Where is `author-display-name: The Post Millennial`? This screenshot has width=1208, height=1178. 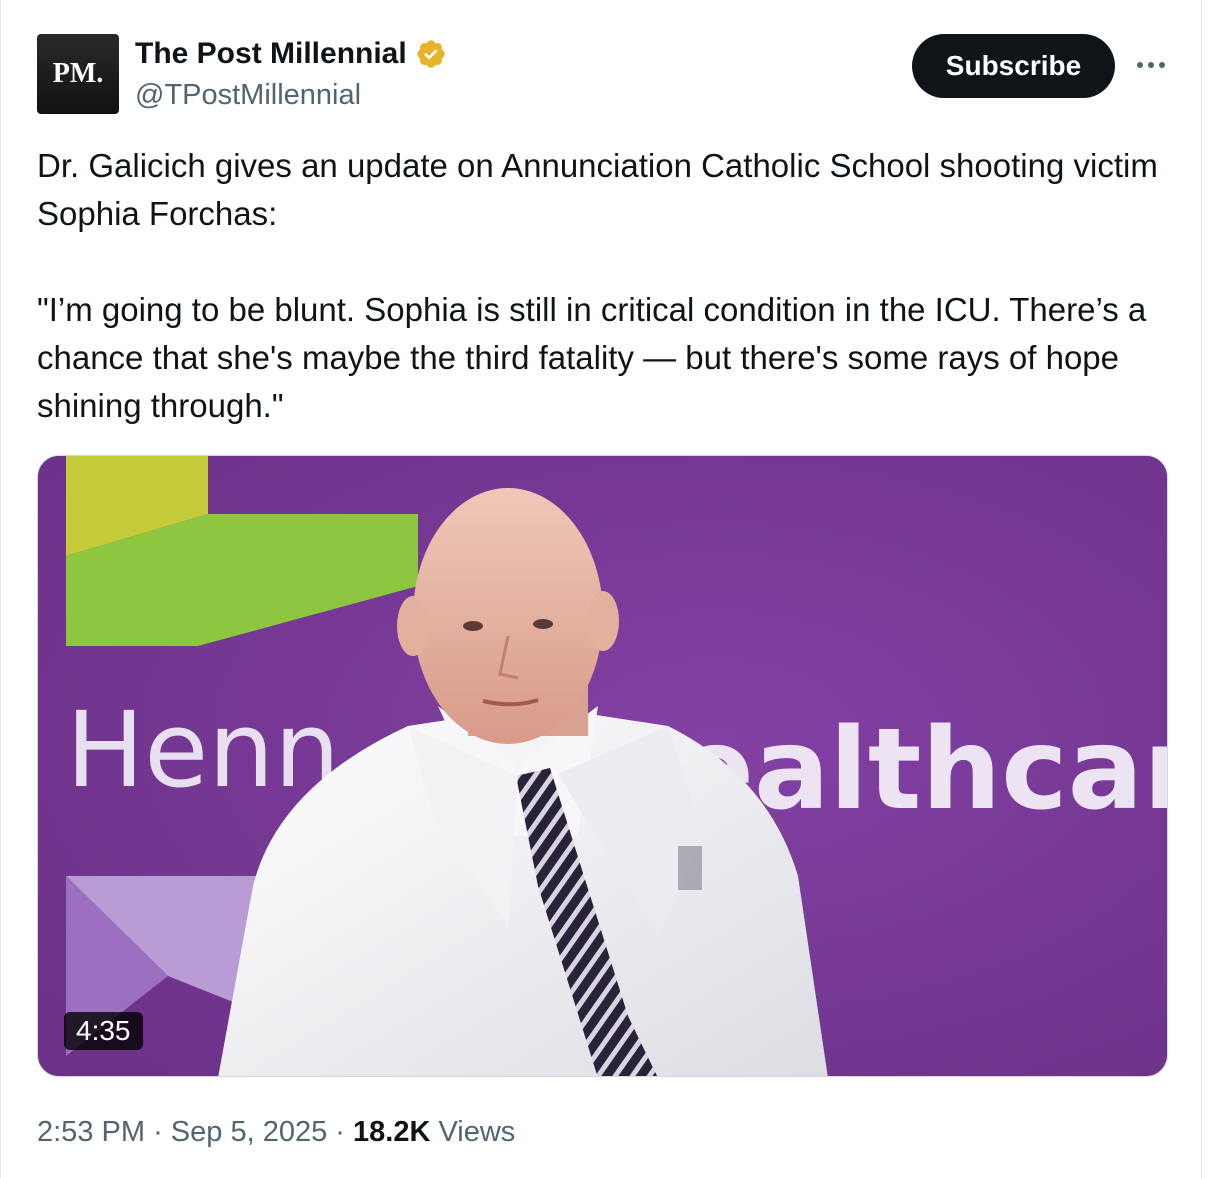 author-display-name: The Post Millennial is located at coordinates (271, 54).